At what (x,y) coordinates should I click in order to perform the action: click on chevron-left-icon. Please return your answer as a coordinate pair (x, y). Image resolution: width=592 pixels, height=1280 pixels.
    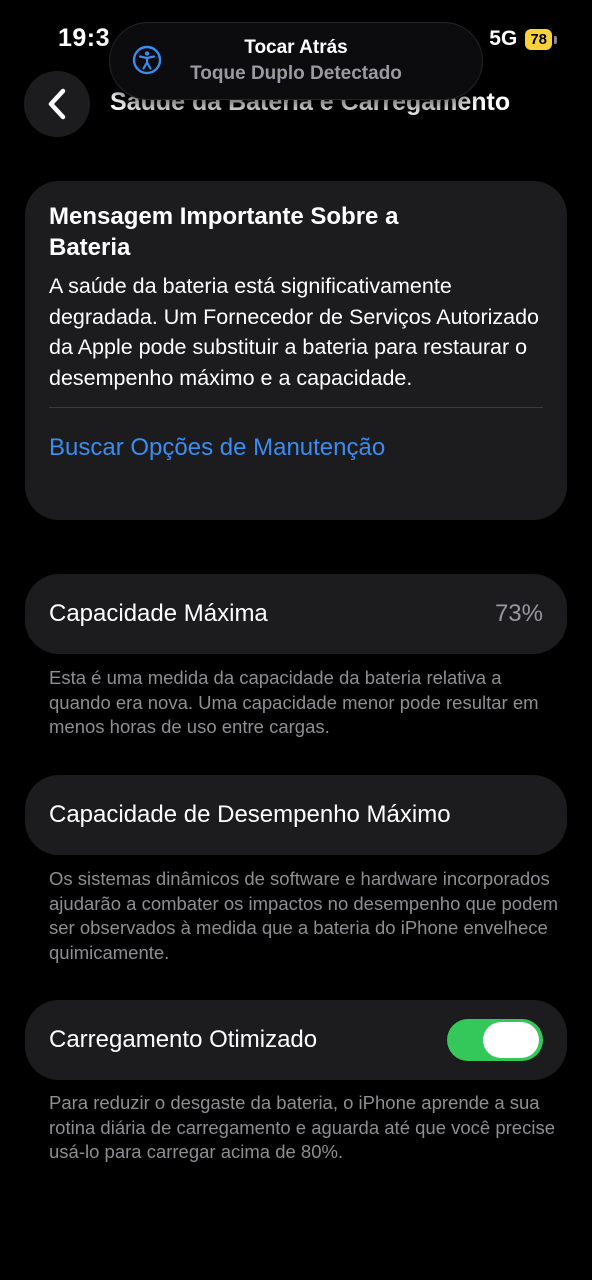
    Looking at the image, I should click on (57, 104).